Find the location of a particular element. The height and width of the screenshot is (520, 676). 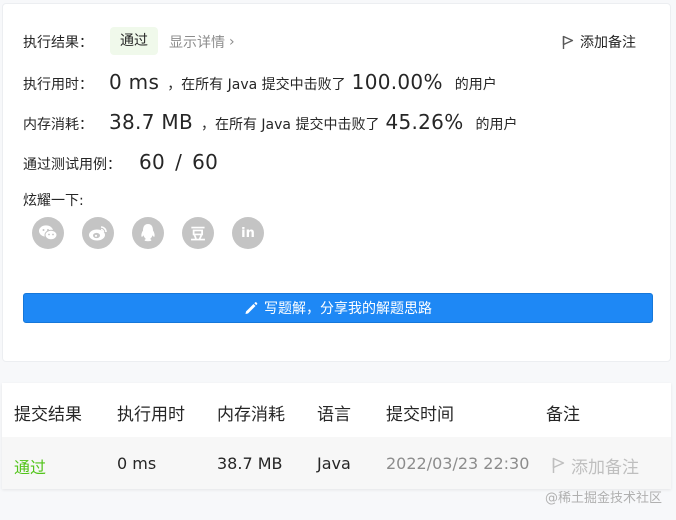

runtime-label: 执行用时： is located at coordinates (58, 85).